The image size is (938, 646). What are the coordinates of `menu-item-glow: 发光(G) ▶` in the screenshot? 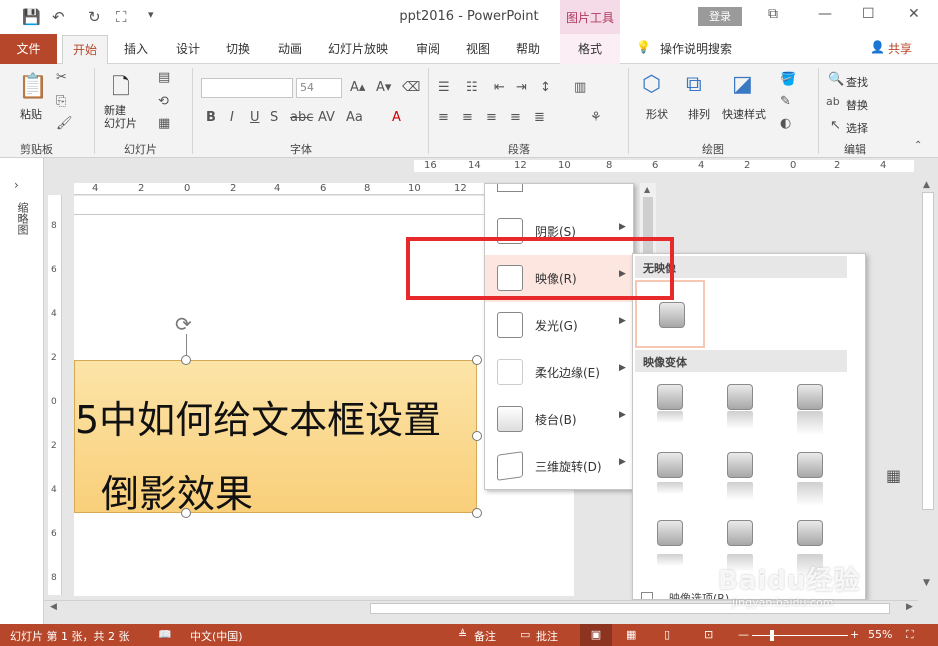 It's located at (559, 325).